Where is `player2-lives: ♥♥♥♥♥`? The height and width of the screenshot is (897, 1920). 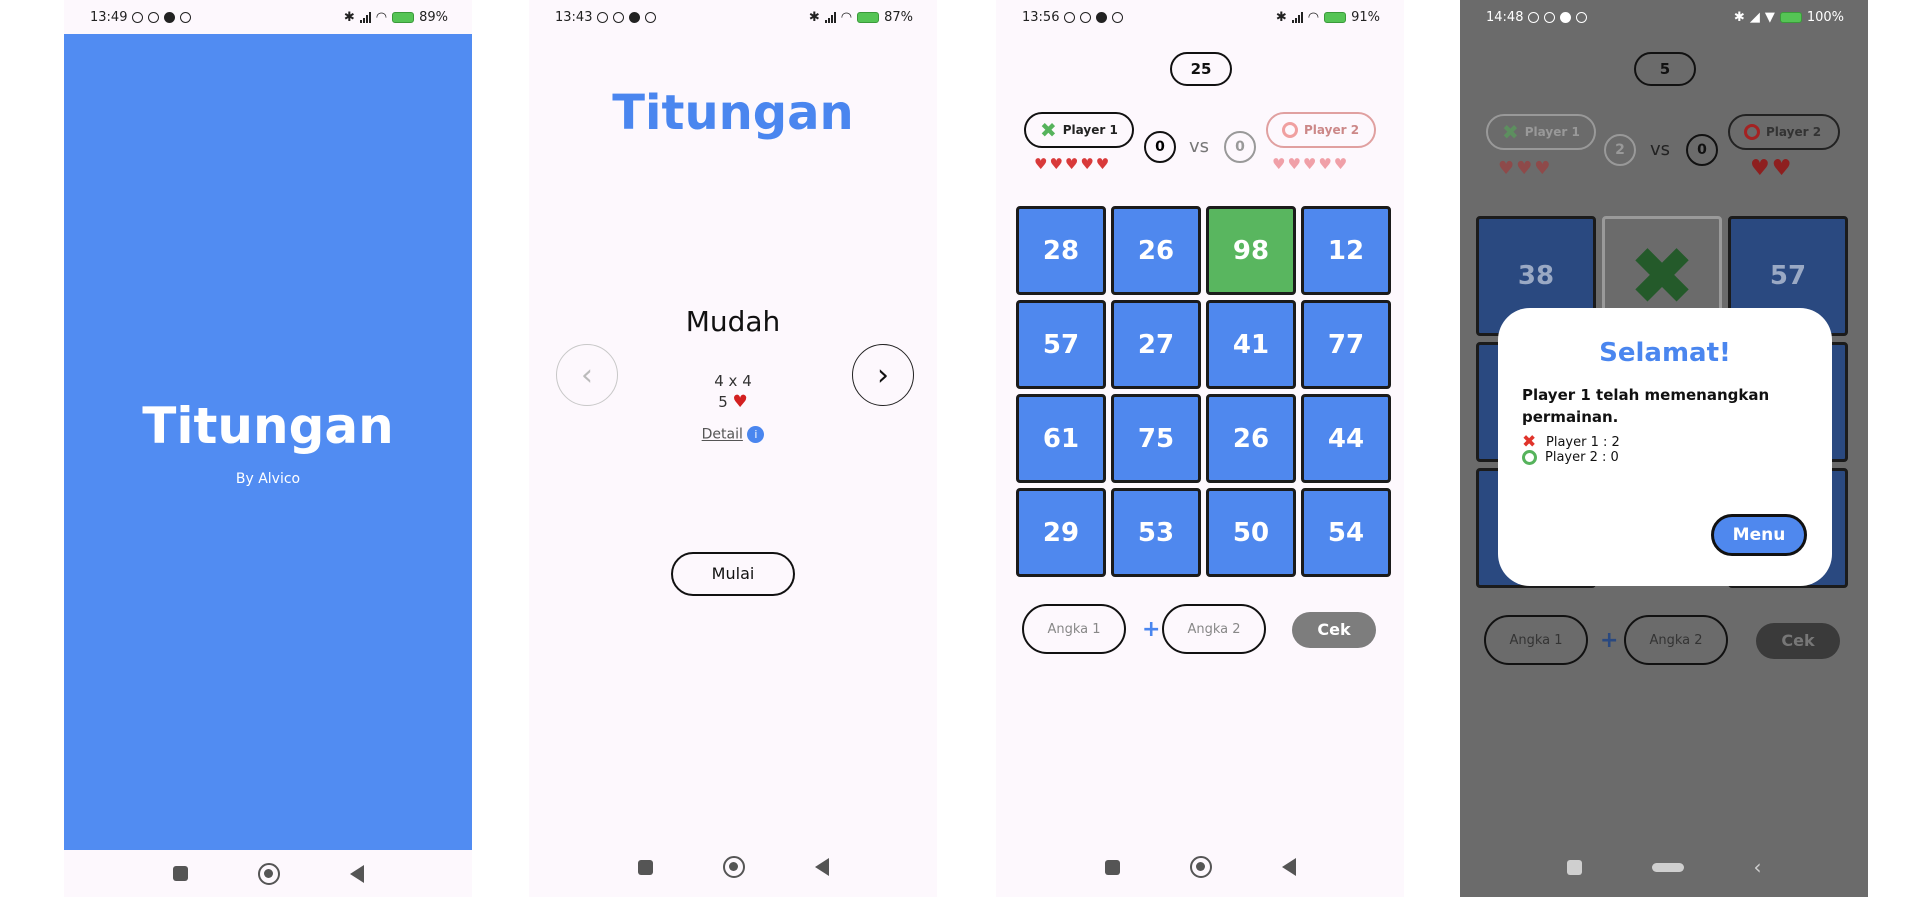 player2-lives: ♥♥♥♥♥ is located at coordinates (1311, 164).